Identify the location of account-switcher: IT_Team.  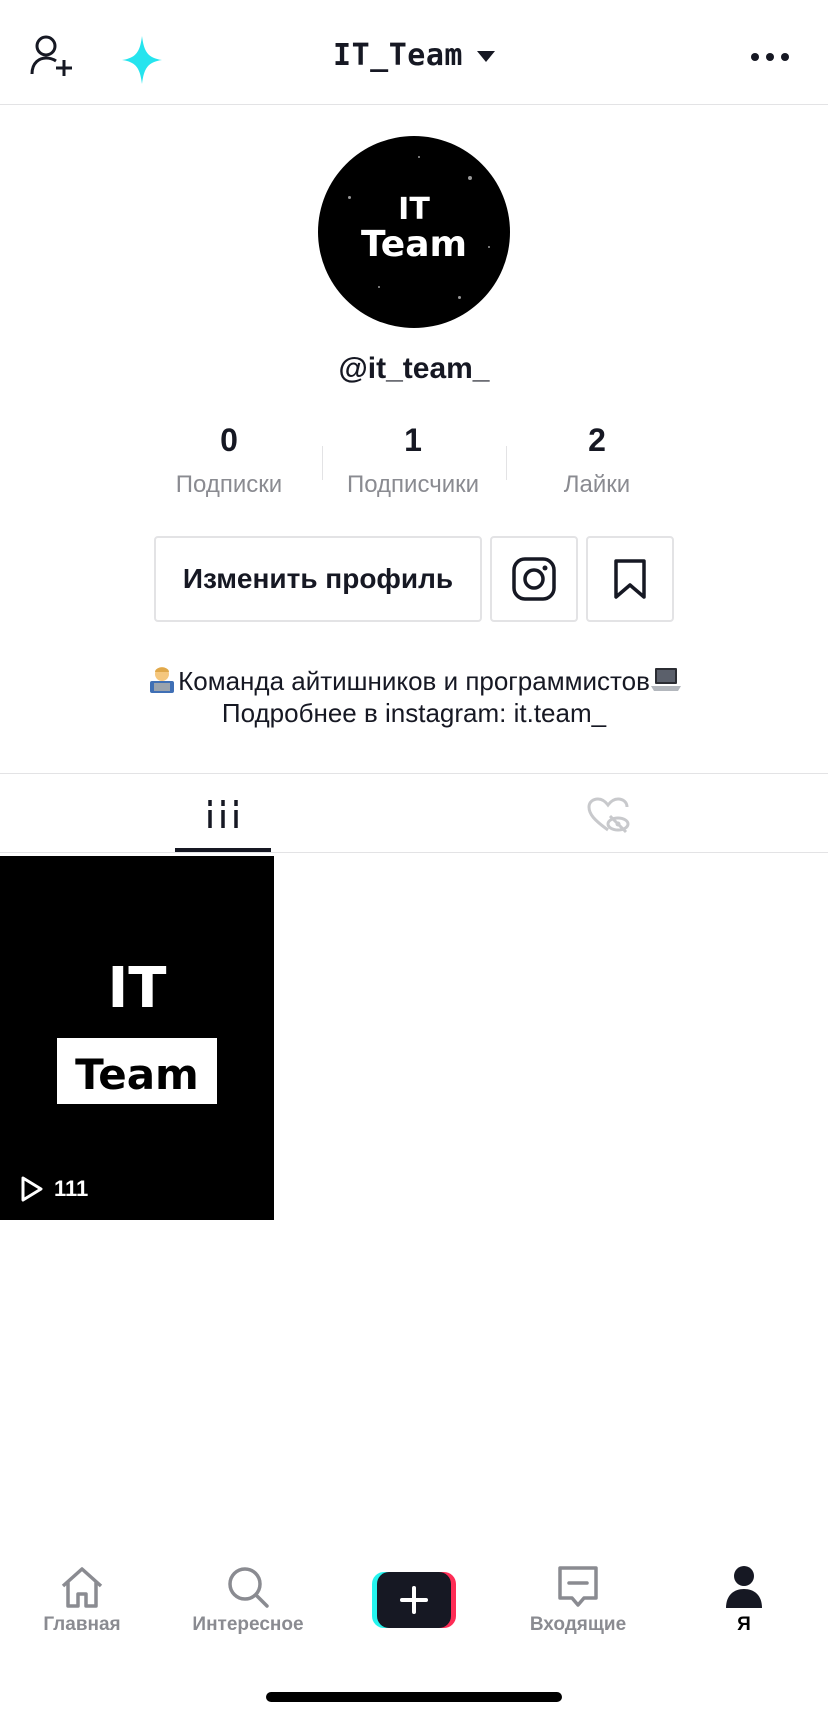
(414, 55).